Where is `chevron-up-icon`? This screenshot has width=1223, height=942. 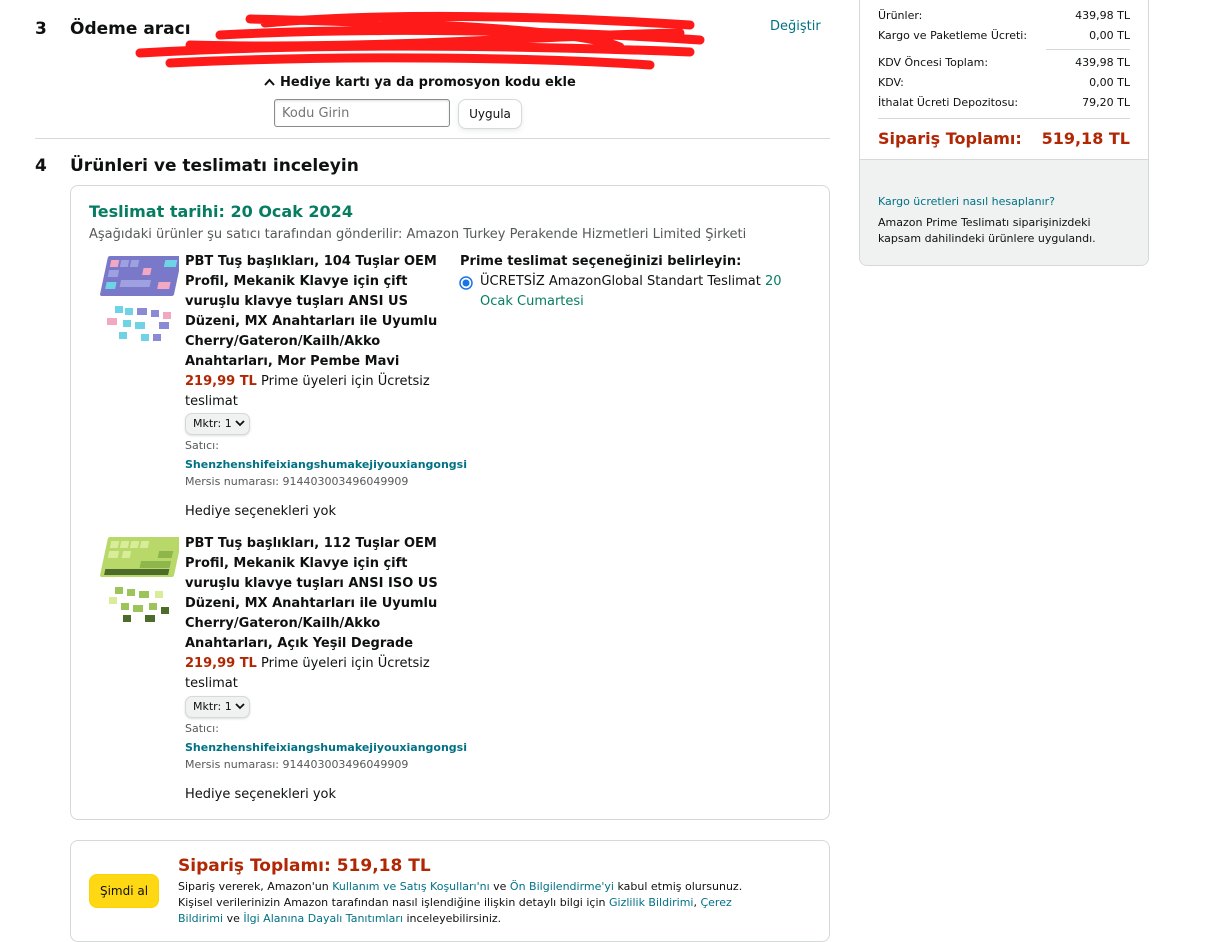 chevron-up-icon is located at coordinates (269, 82).